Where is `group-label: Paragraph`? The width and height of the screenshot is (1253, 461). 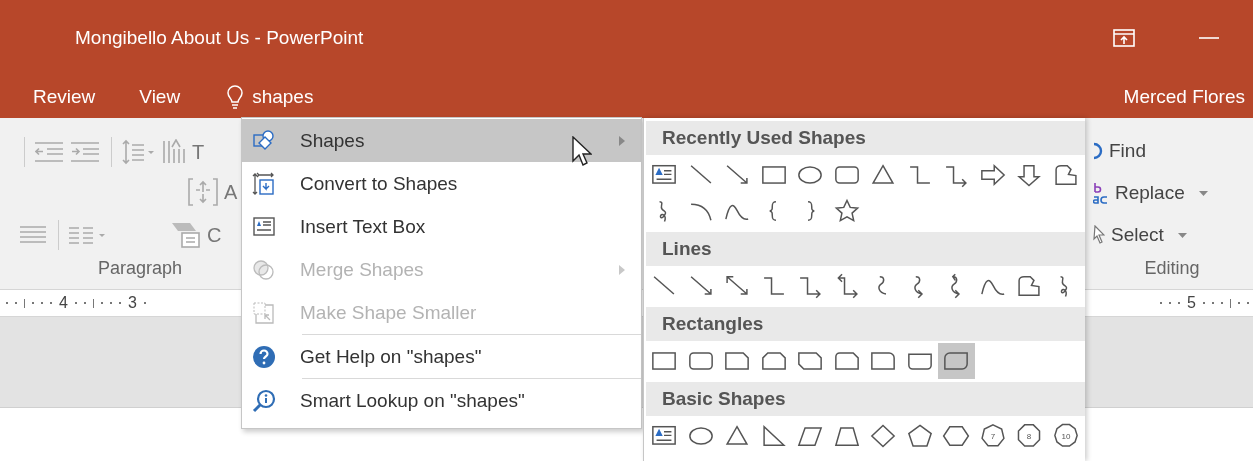
group-label: Paragraph is located at coordinates (140, 269).